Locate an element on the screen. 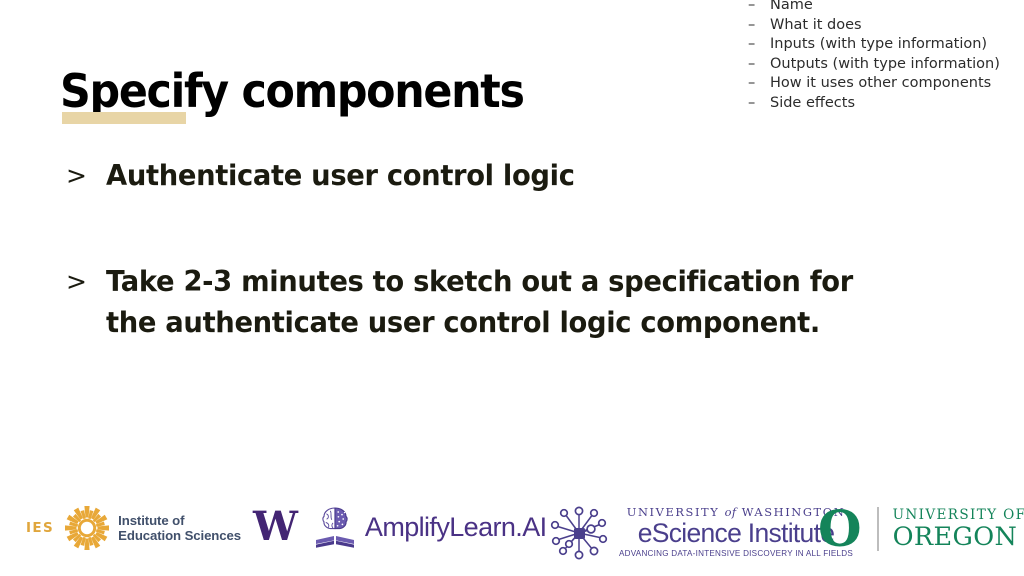 Image resolution: width=1024 pixels, height=576 pixels. title-block: Specify components is located at coordinates (320, 94).